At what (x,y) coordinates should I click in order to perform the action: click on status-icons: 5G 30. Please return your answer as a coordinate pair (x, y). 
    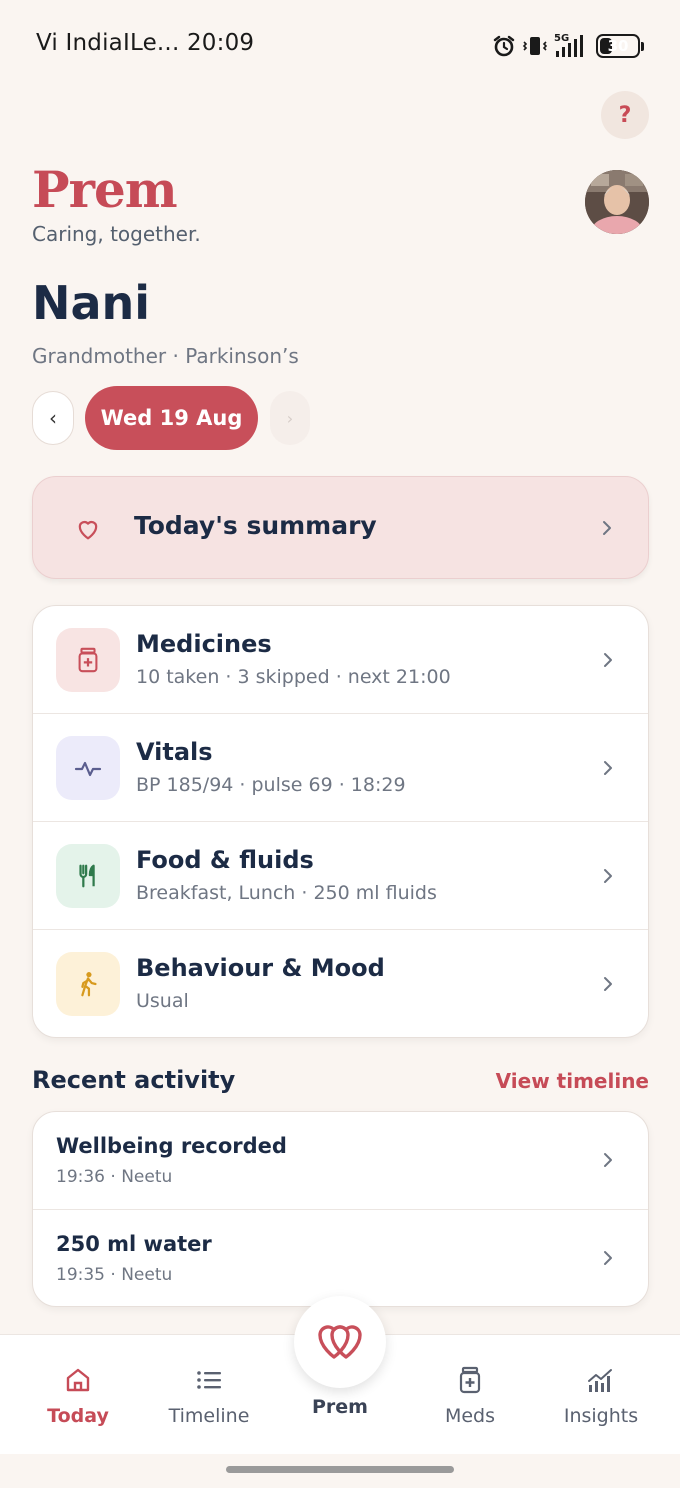
    Looking at the image, I should click on (568, 46).